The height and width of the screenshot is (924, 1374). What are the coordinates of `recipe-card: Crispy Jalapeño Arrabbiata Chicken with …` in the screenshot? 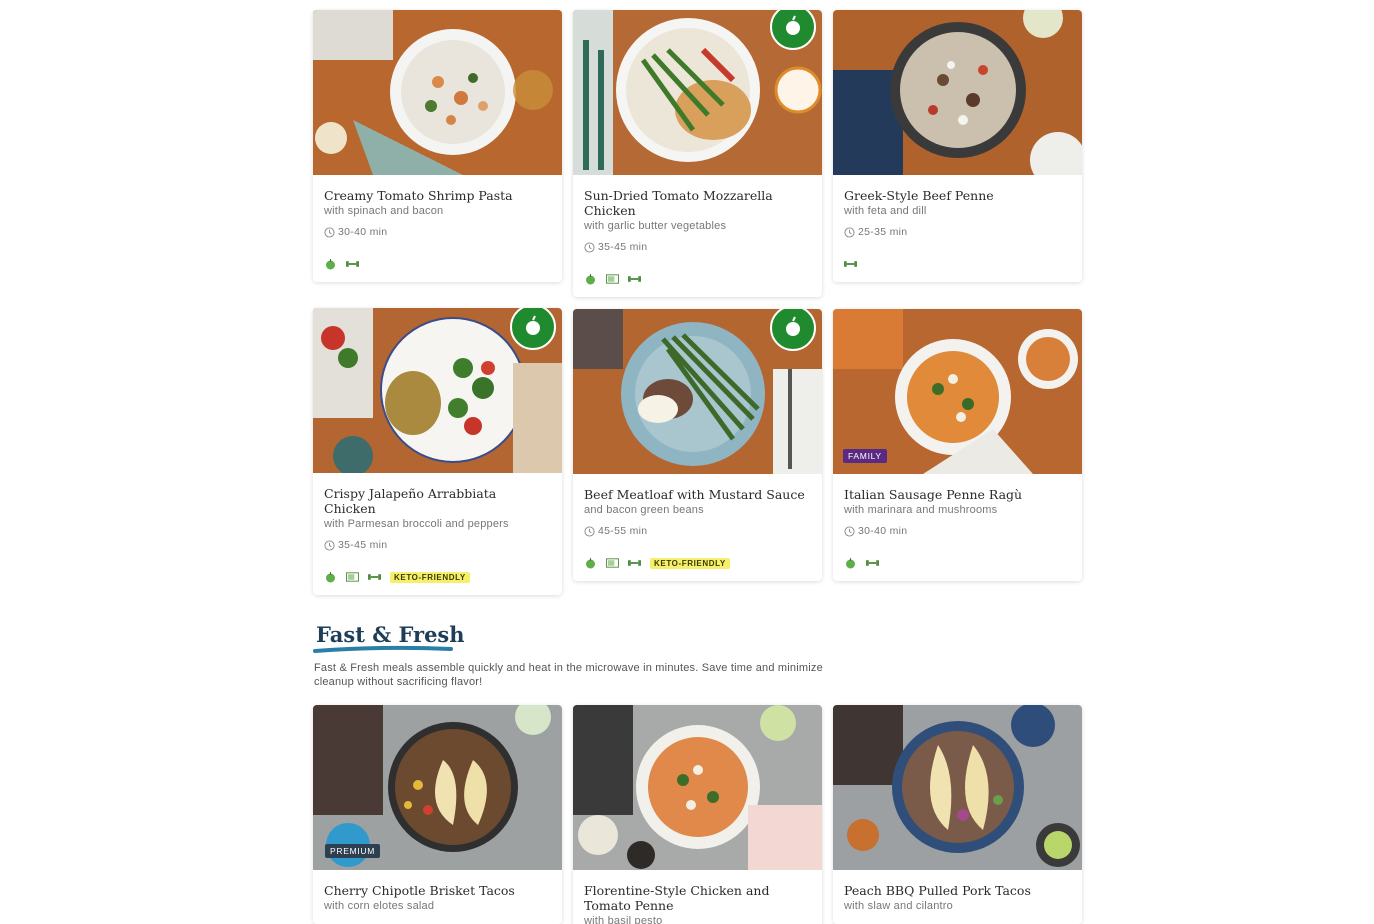 It's located at (437, 451).